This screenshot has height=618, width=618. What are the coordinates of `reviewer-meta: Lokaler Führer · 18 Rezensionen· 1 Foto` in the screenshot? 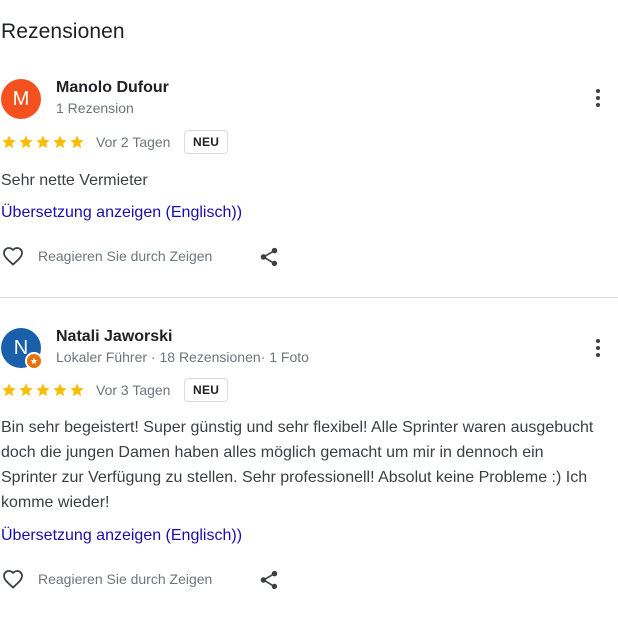 It's located at (182, 357).